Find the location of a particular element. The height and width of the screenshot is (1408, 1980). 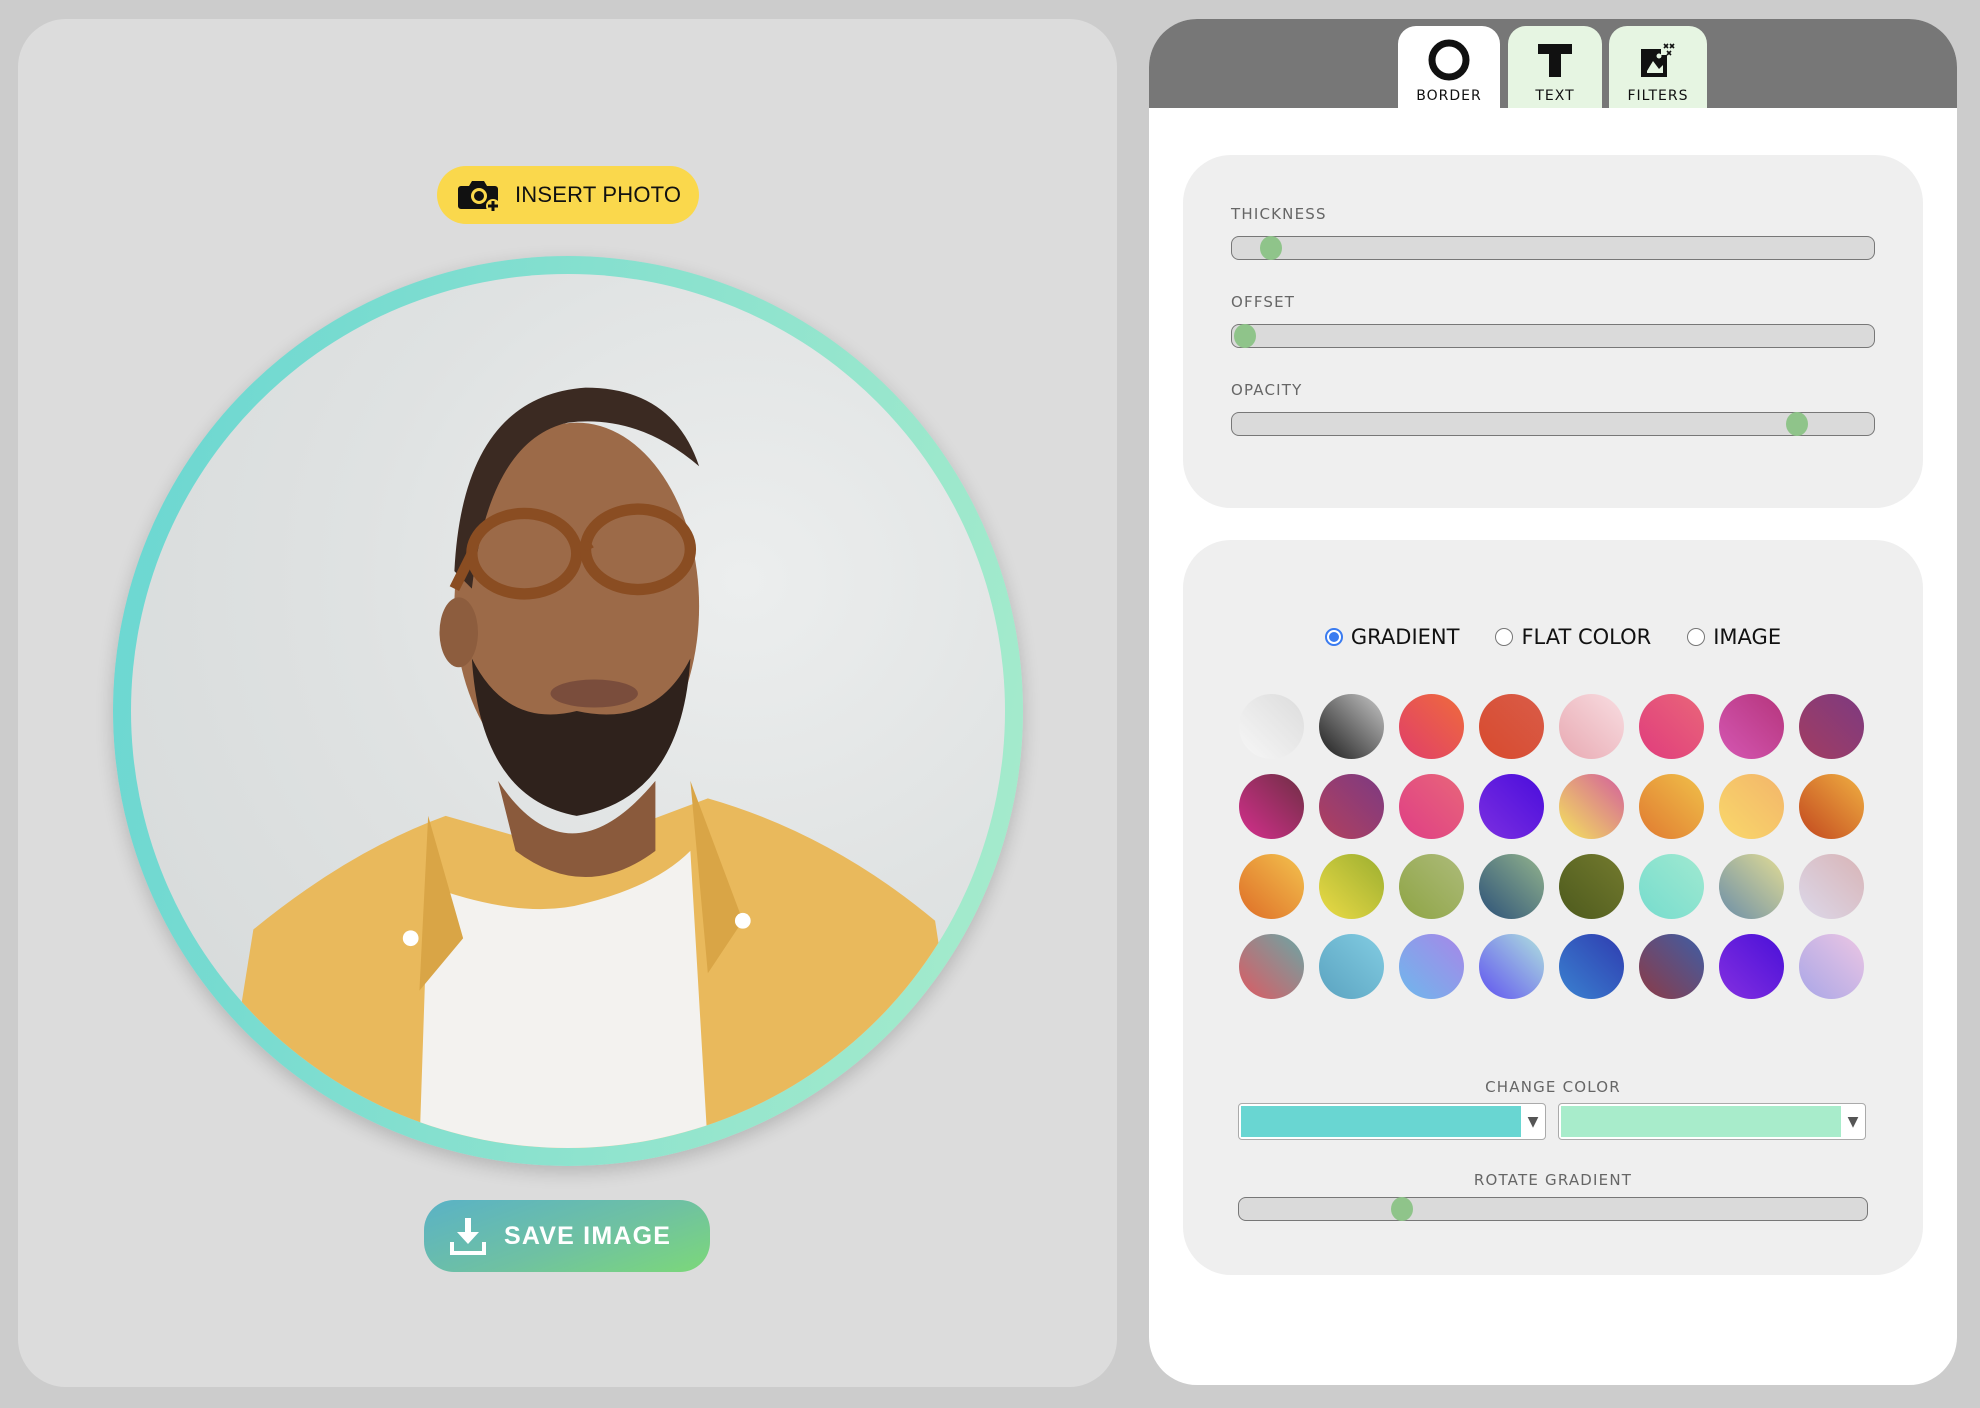

insert-photo-label: INSERT PHOTO is located at coordinates (598, 194).